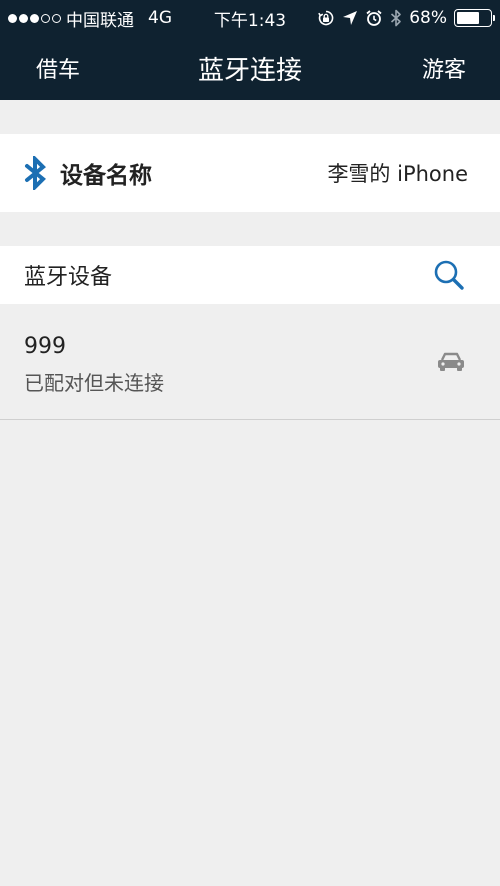 The image size is (500, 886). I want to click on device-item-name: 999, so click(45, 346).